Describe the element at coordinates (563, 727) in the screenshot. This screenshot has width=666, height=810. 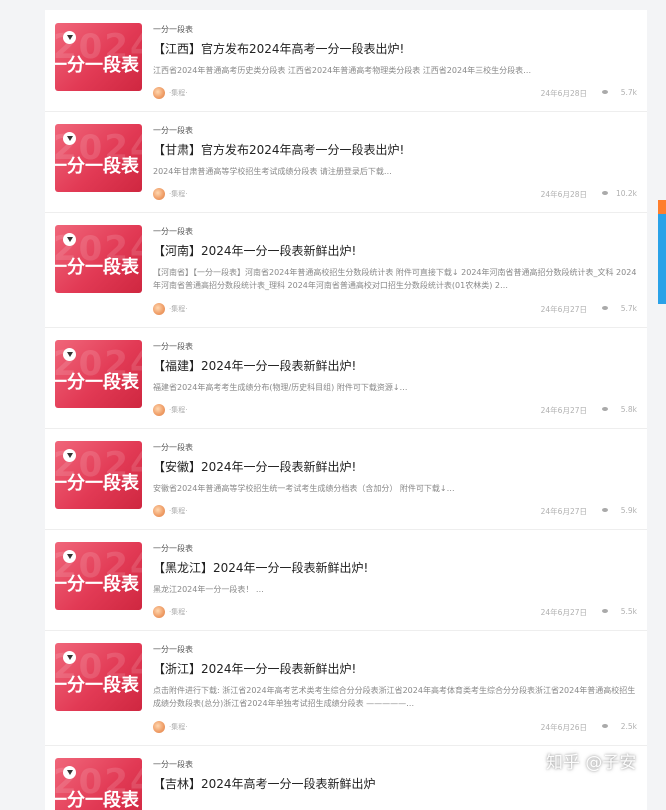
I see `post-date: 24年6月26日` at that location.